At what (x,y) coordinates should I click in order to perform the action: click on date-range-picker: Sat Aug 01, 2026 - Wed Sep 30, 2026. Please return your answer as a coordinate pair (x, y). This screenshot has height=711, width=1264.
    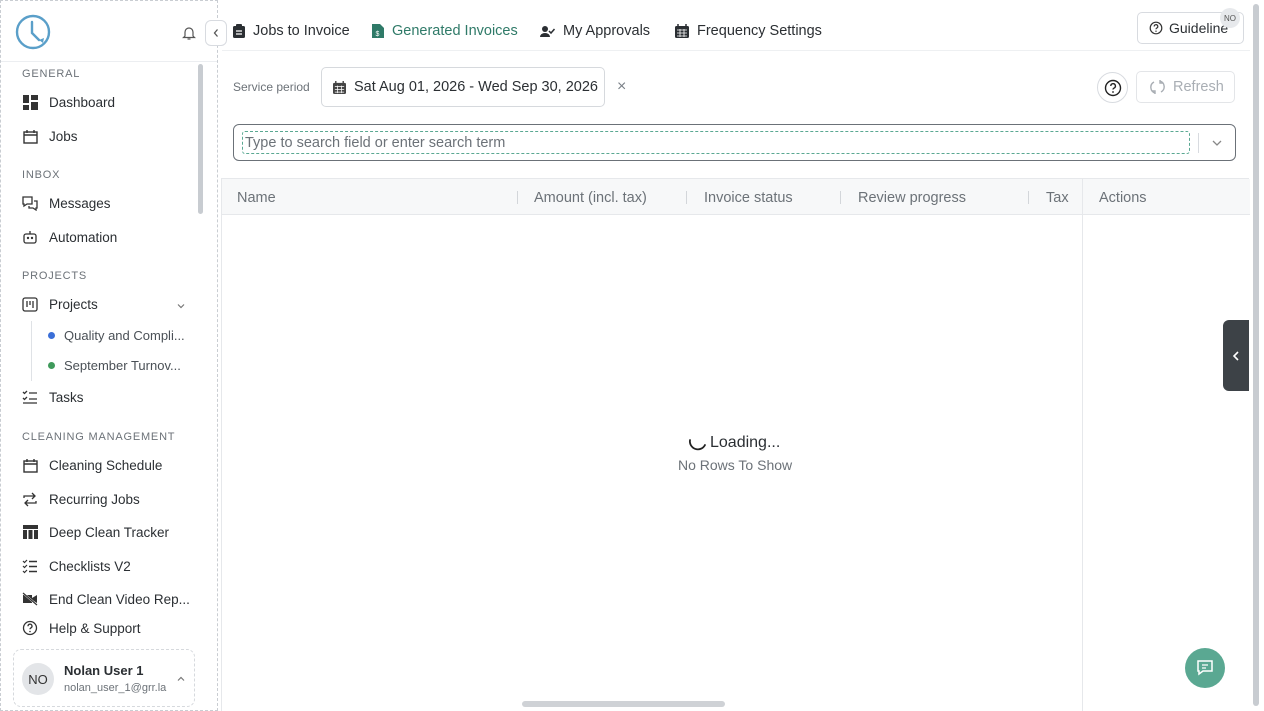
    Looking at the image, I should click on (463, 87).